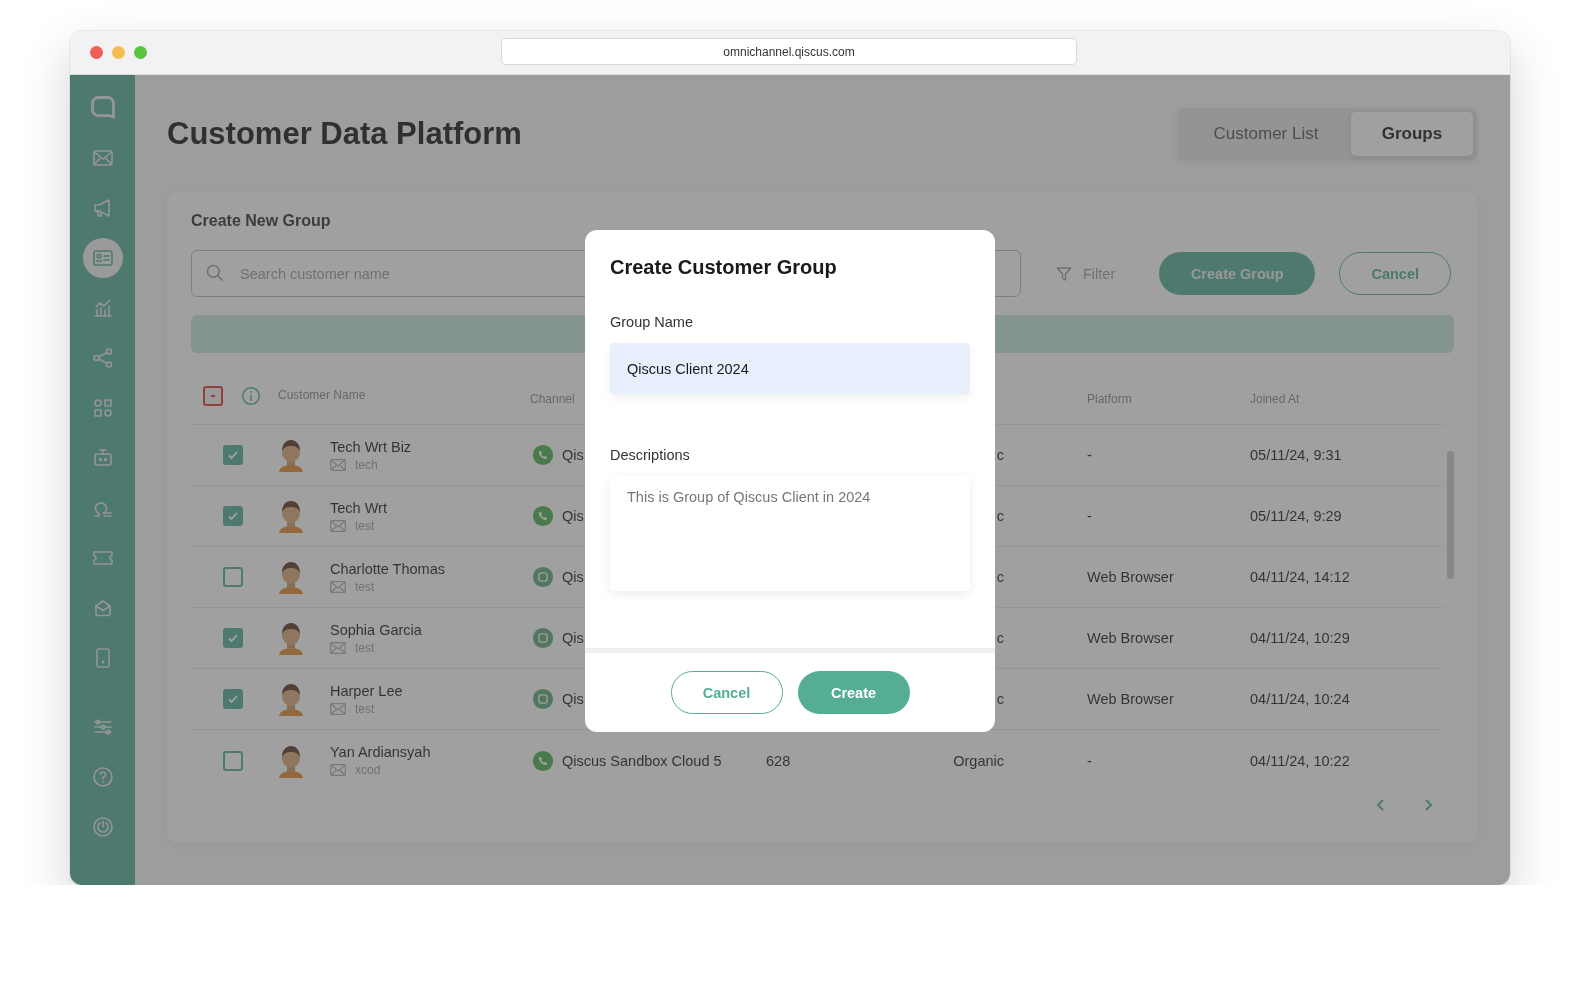  What do you see at coordinates (1109, 399) in the screenshot?
I see `column-header: Platform` at bounding box center [1109, 399].